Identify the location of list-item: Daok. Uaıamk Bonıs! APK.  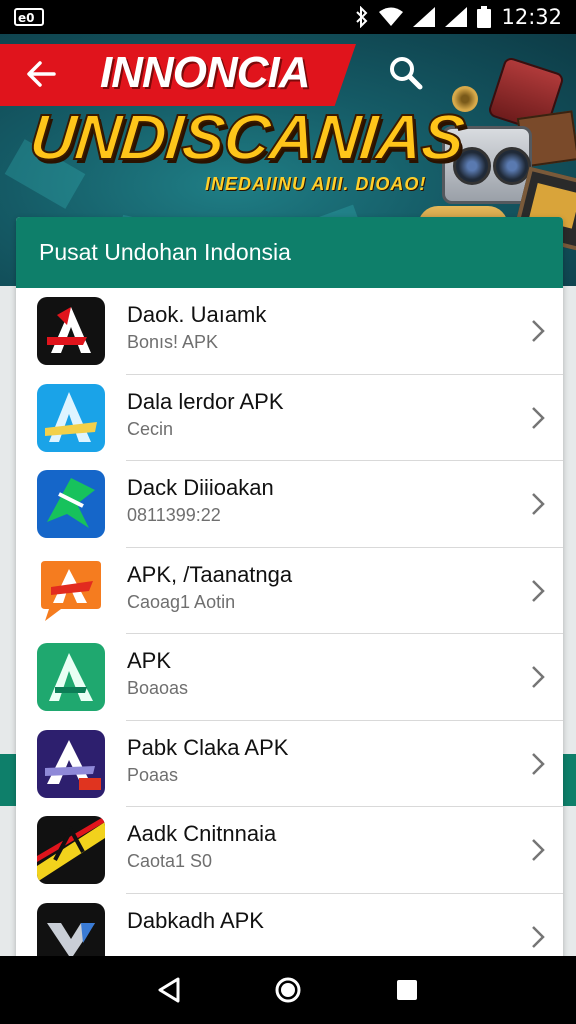
(289, 331).